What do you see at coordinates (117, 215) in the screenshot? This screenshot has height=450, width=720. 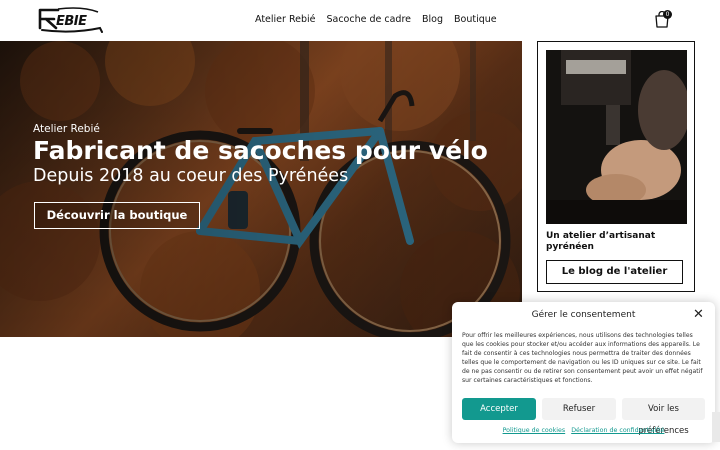 I see `discover-shop-button: Découvrir la boutique` at bounding box center [117, 215].